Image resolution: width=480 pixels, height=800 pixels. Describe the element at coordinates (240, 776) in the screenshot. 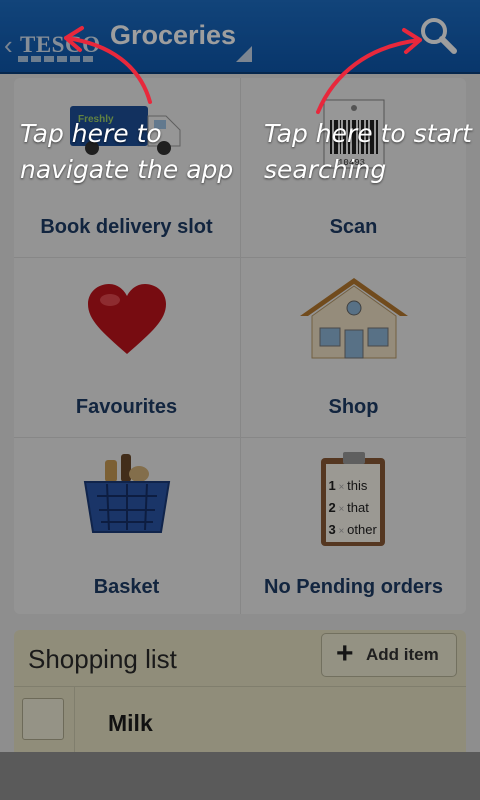

I see `bottom-strip` at that location.